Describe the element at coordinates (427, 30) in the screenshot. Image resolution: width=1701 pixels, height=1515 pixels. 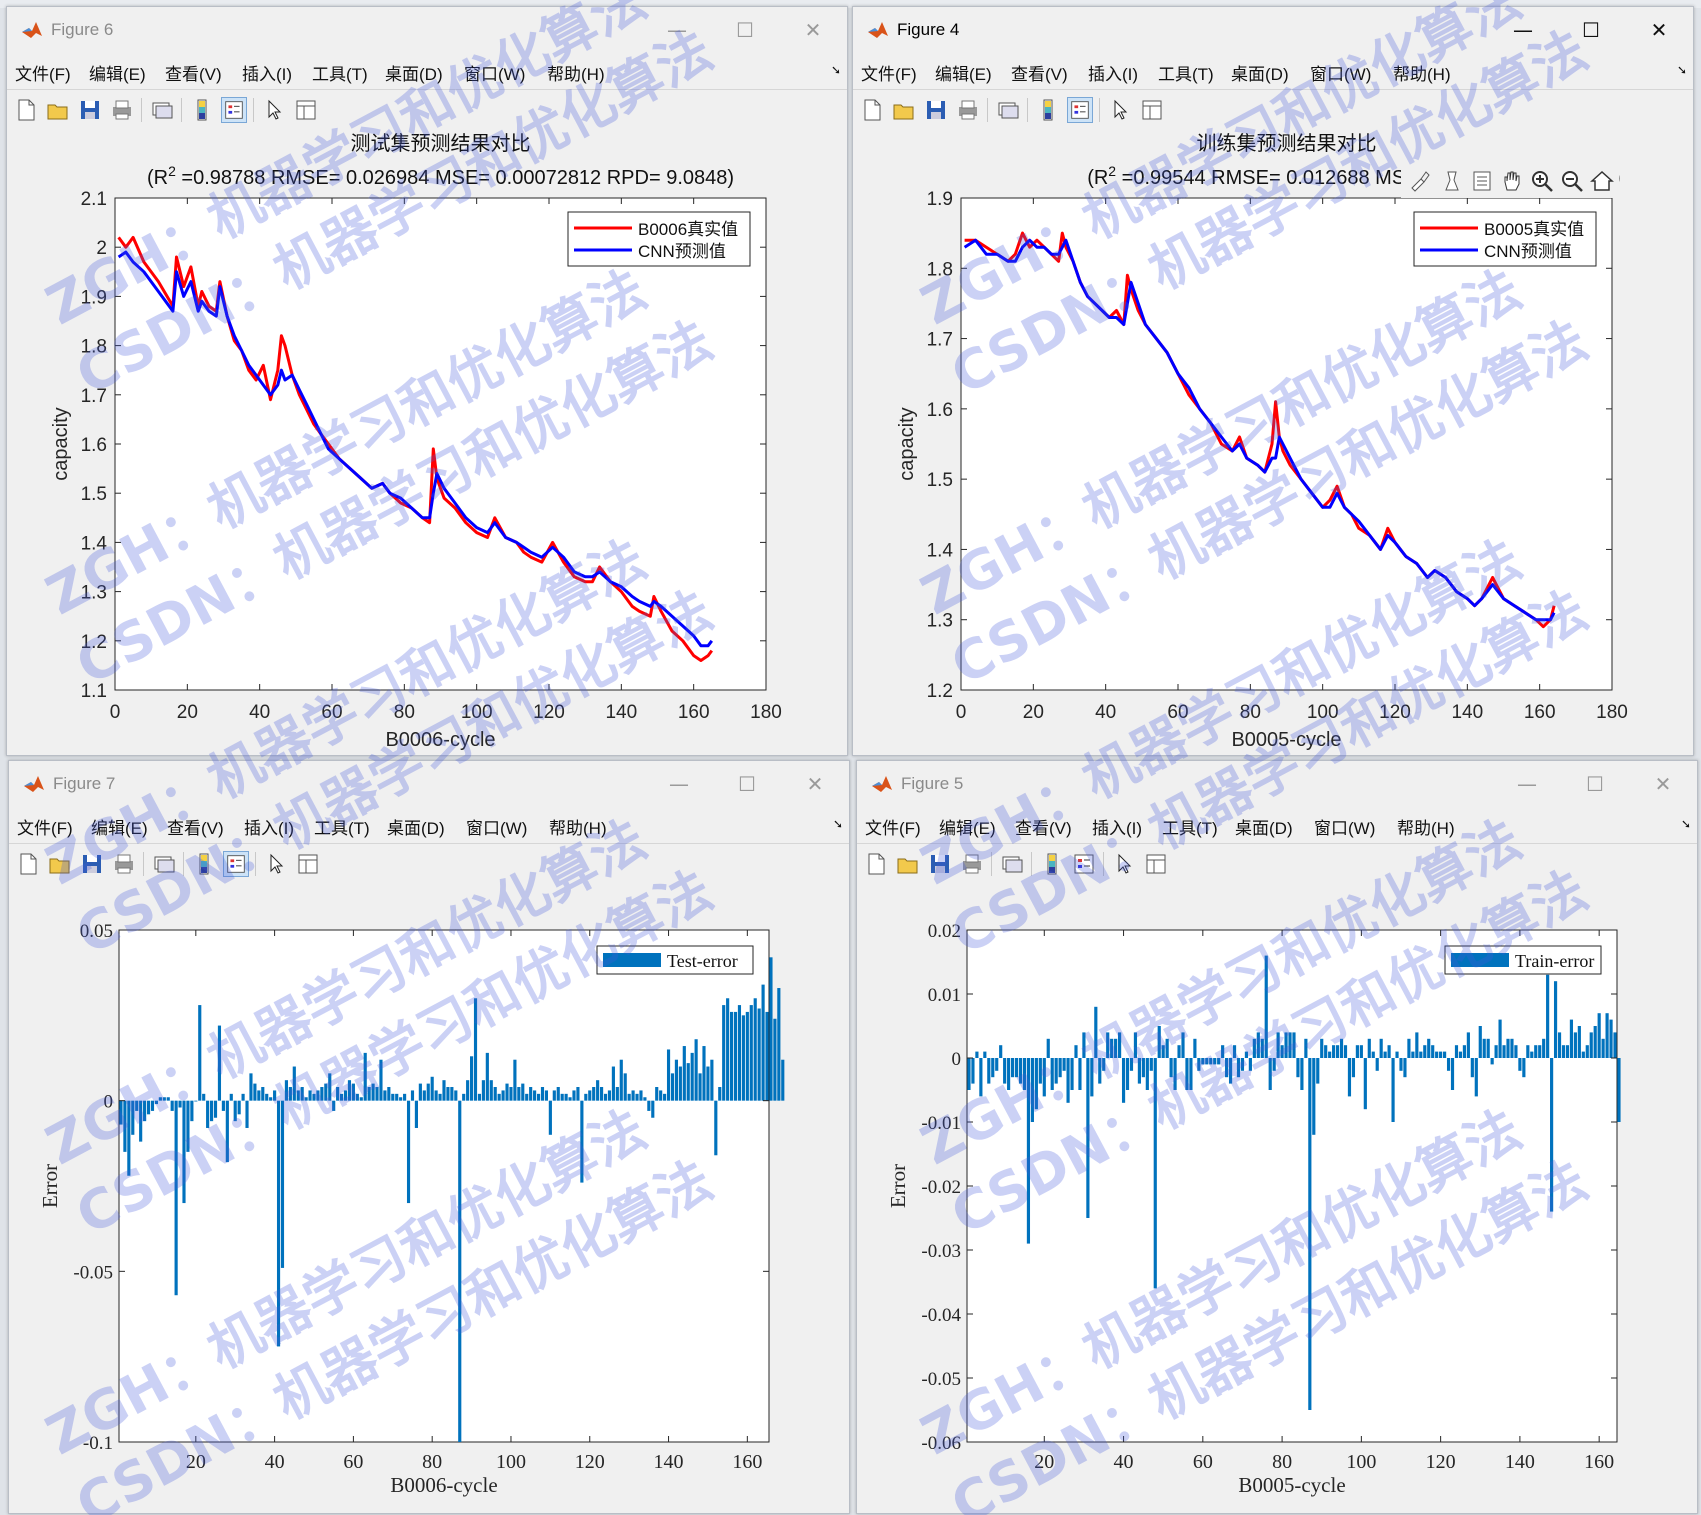
I see `window-titlebar: Figure 6 — ☐ ✕` at that location.